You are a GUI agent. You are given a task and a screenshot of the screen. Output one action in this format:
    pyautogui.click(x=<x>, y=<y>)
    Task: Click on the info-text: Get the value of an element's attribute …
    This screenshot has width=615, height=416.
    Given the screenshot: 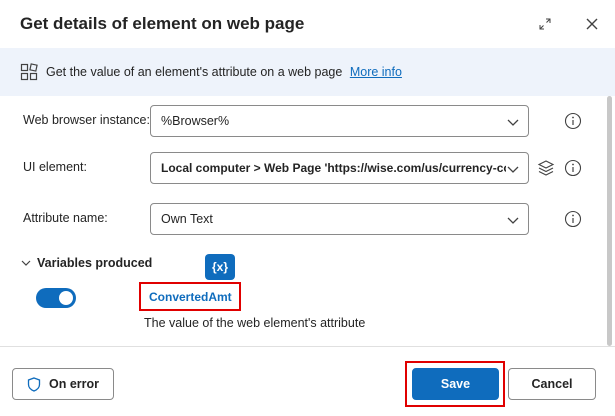 What is the action you would take?
    pyautogui.click(x=224, y=72)
    